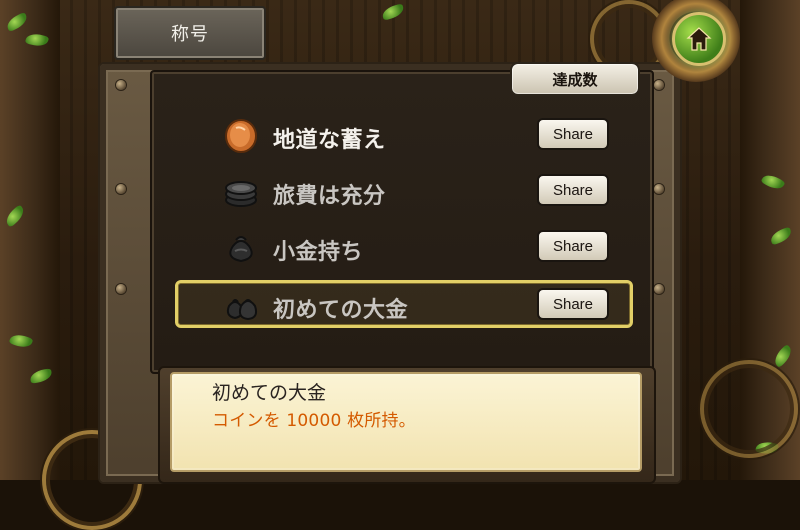 The image size is (800, 530). What do you see at coordinates (404, 191) in the screenshot?
I see `achievement-row: 旅費は充分 Share` at bounding box center [404, 191].